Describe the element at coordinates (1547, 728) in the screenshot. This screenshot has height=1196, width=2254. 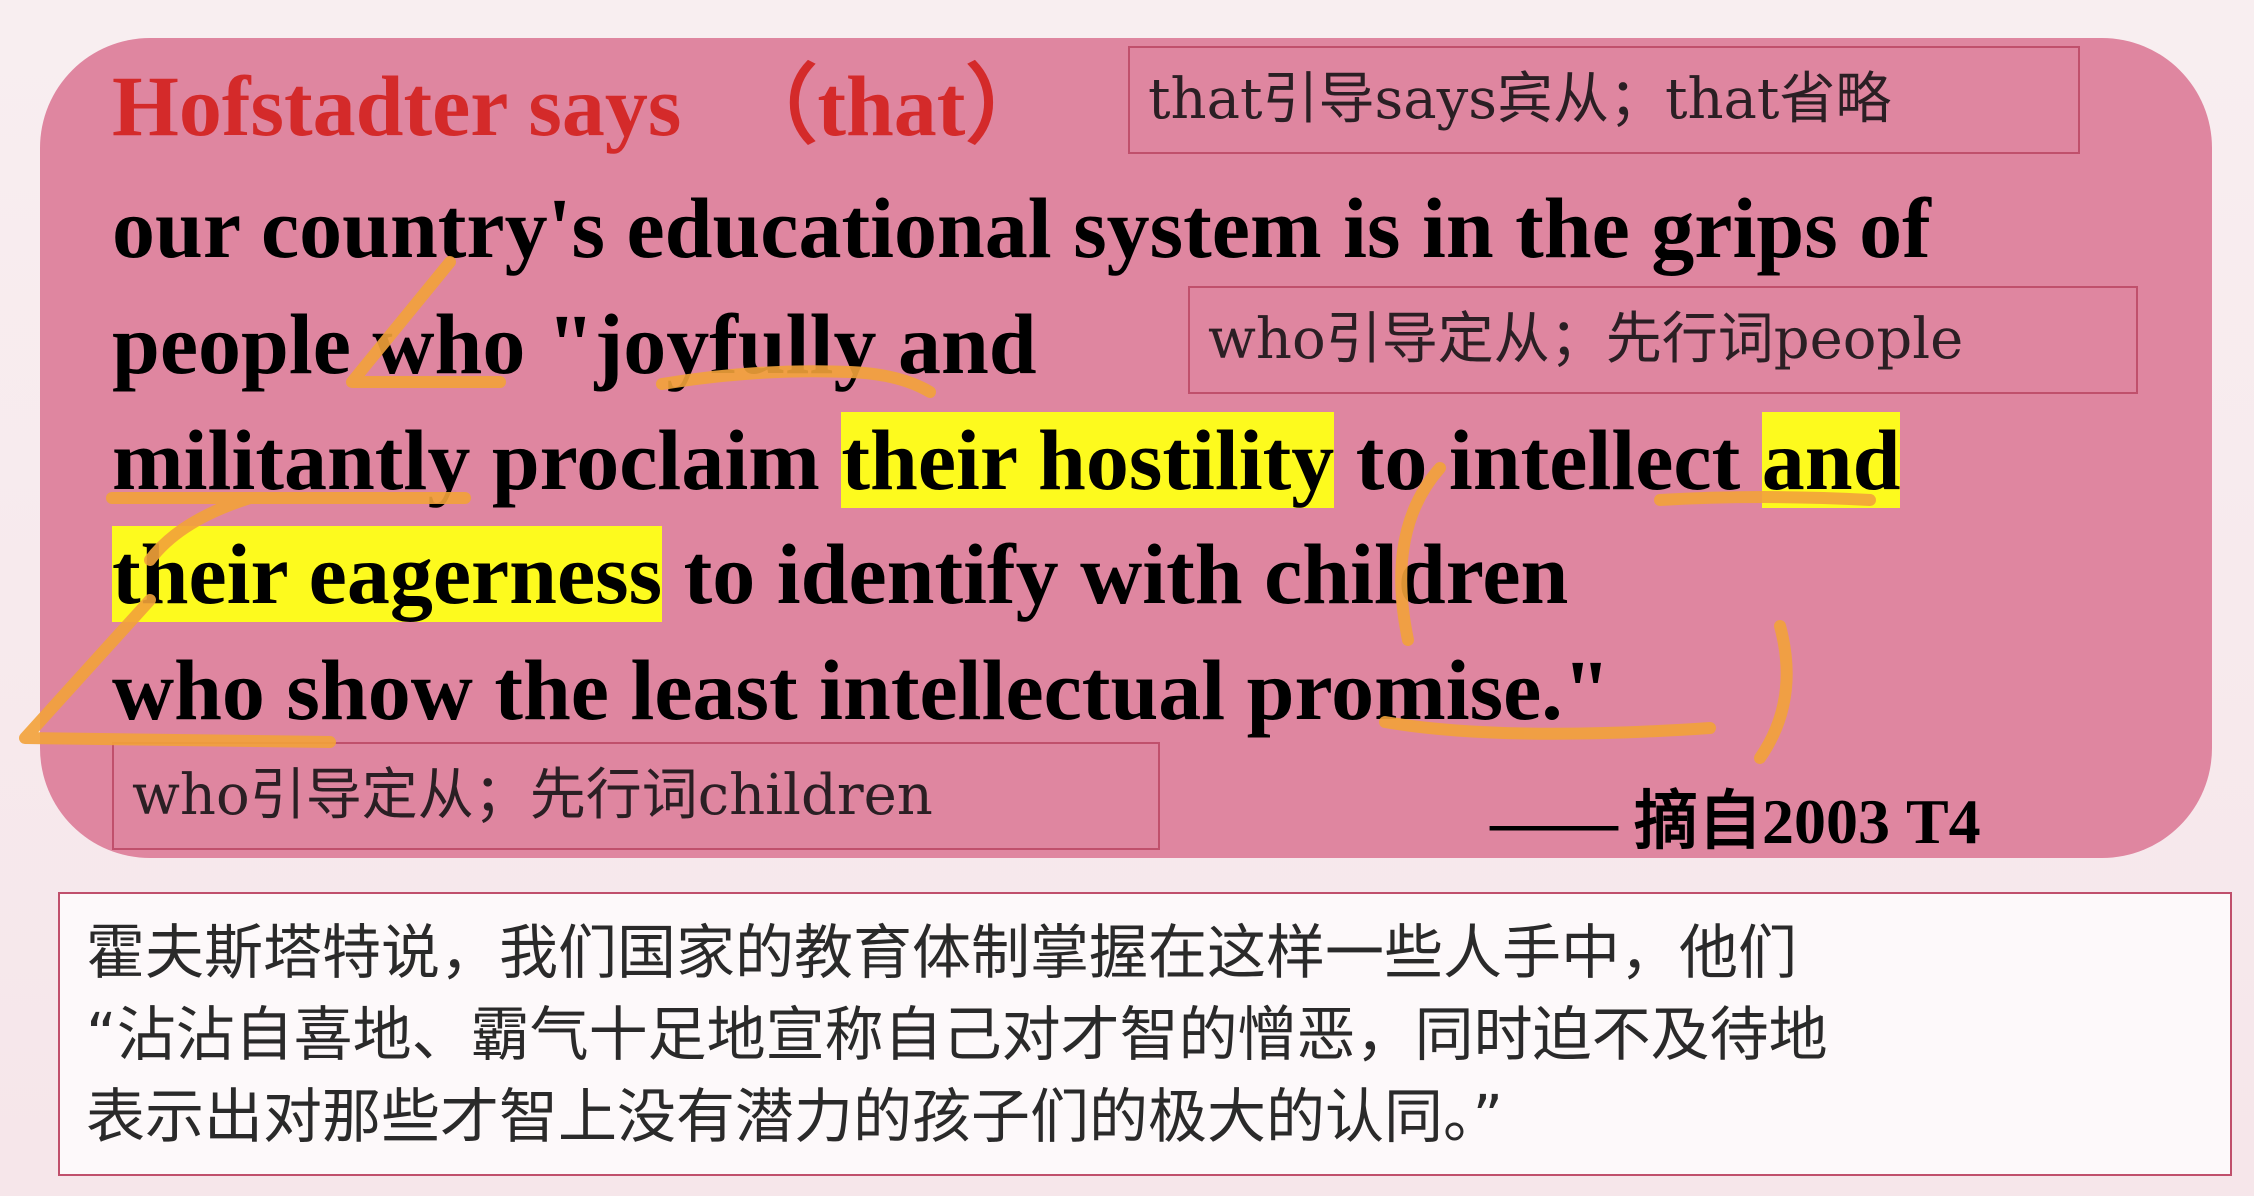
I see `pen-underline-promise` at that location.